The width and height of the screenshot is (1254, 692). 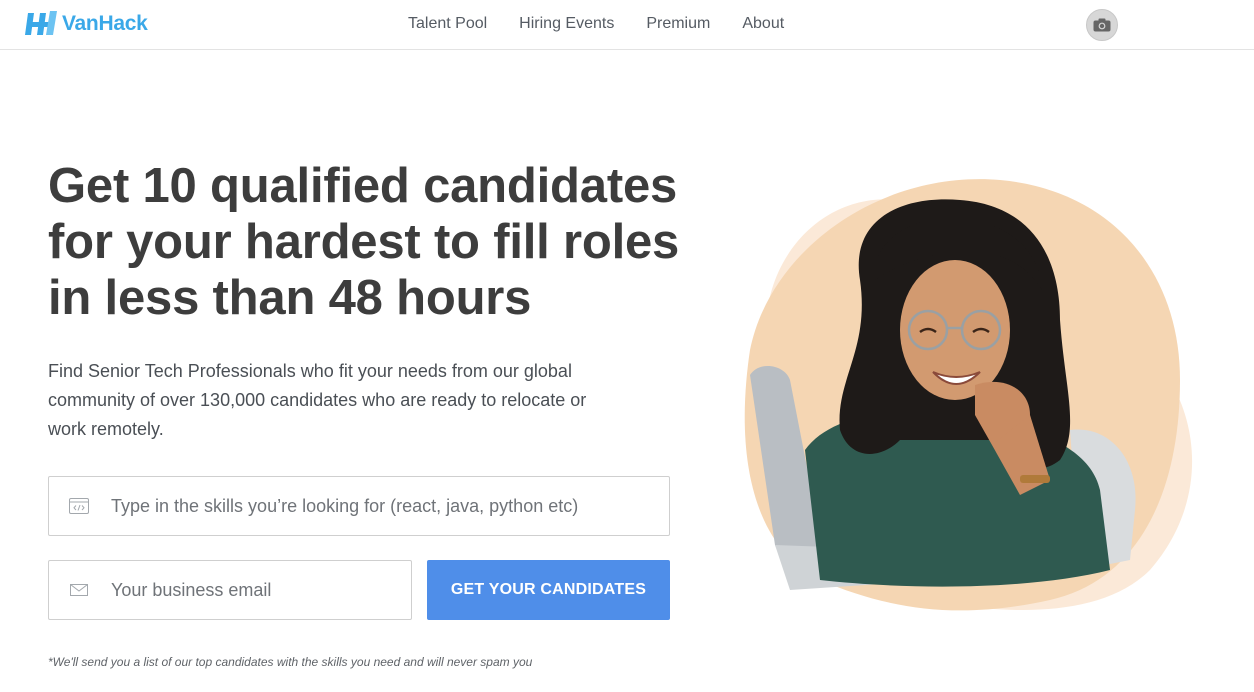 What do you see at coordinates (79, 590) in the screenshot?
I see `envelope-icon` at bounding box center [79, 590].